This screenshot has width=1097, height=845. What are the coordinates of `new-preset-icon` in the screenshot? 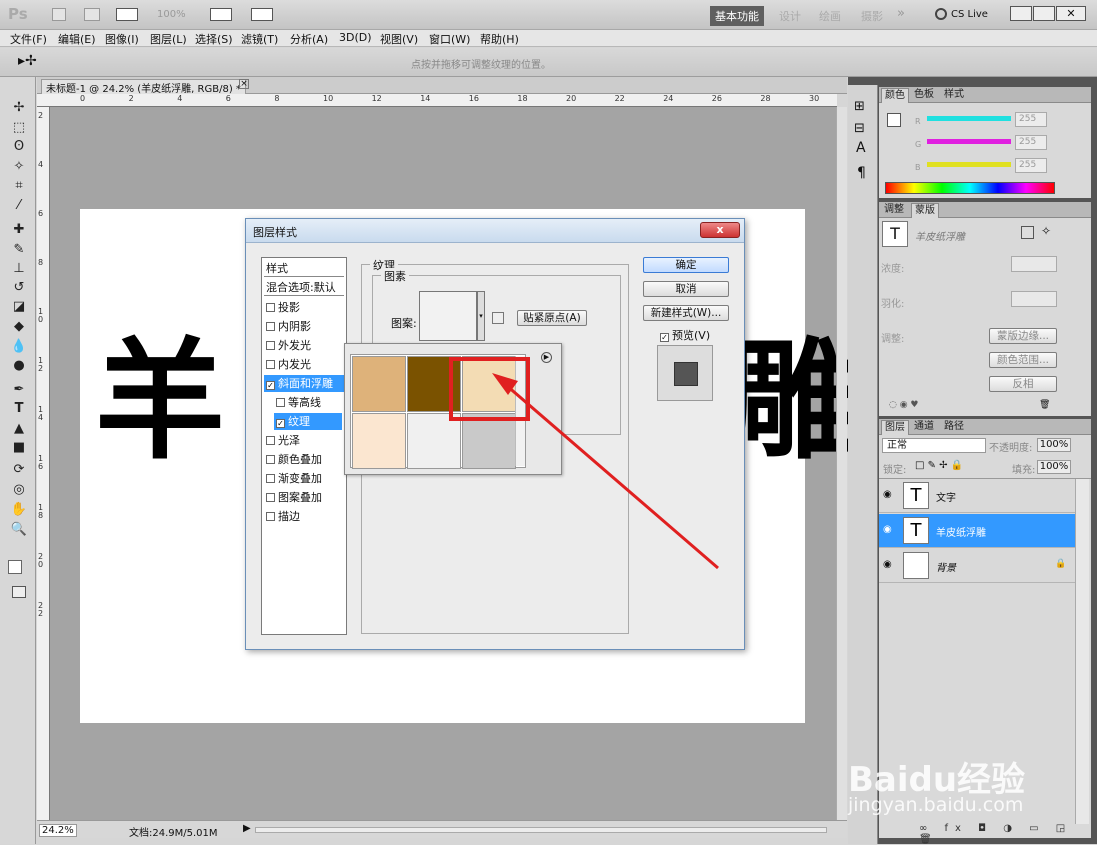 It's located at (498, 318).